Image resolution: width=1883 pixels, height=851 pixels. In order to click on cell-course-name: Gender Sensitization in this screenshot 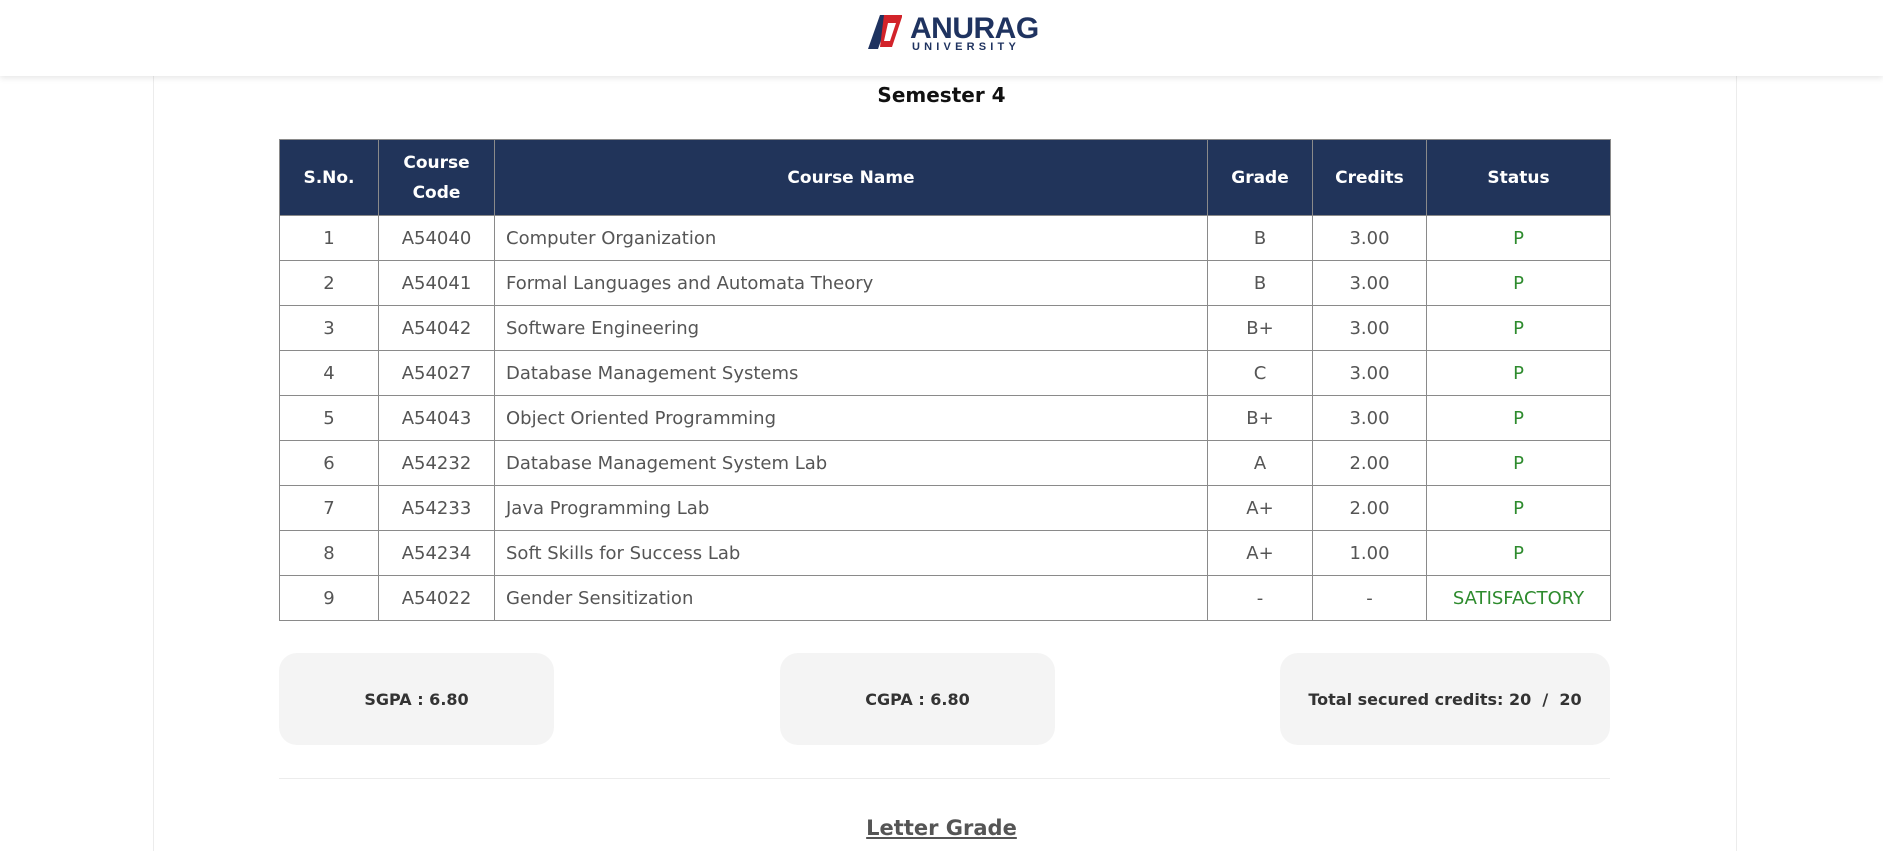, I will do `click(851, 598)`.